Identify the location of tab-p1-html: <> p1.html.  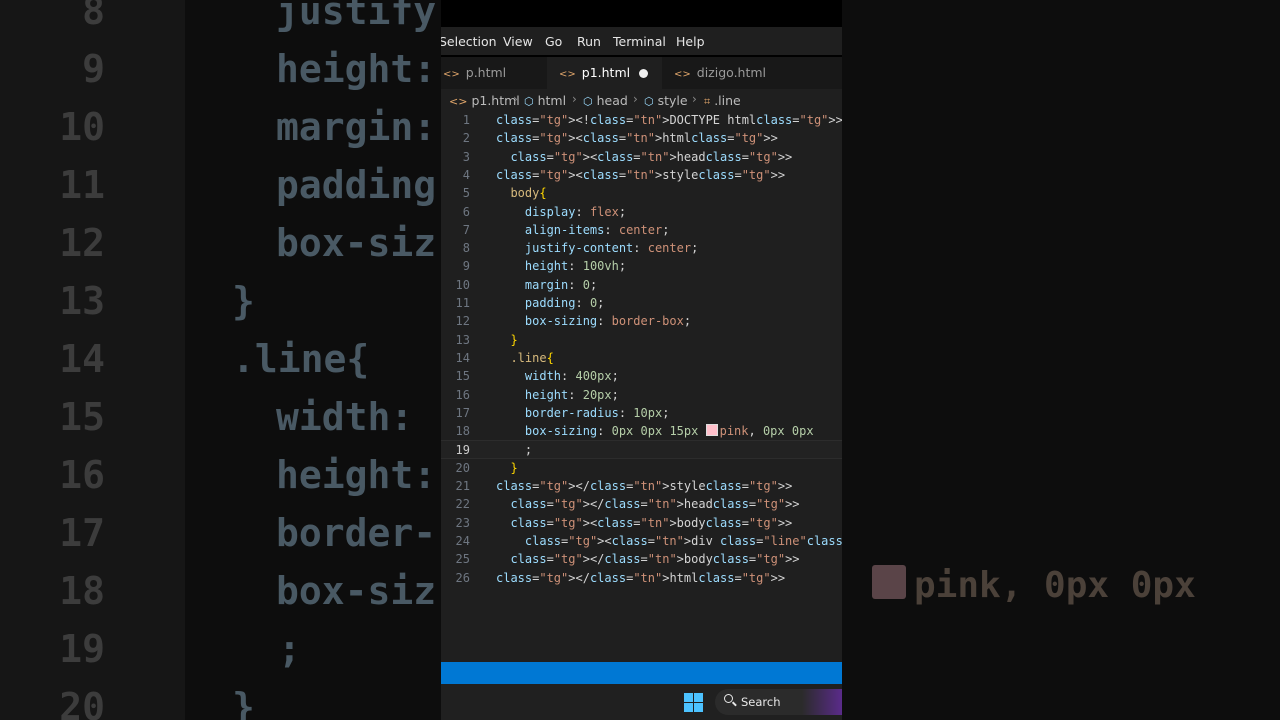
(604, 73).